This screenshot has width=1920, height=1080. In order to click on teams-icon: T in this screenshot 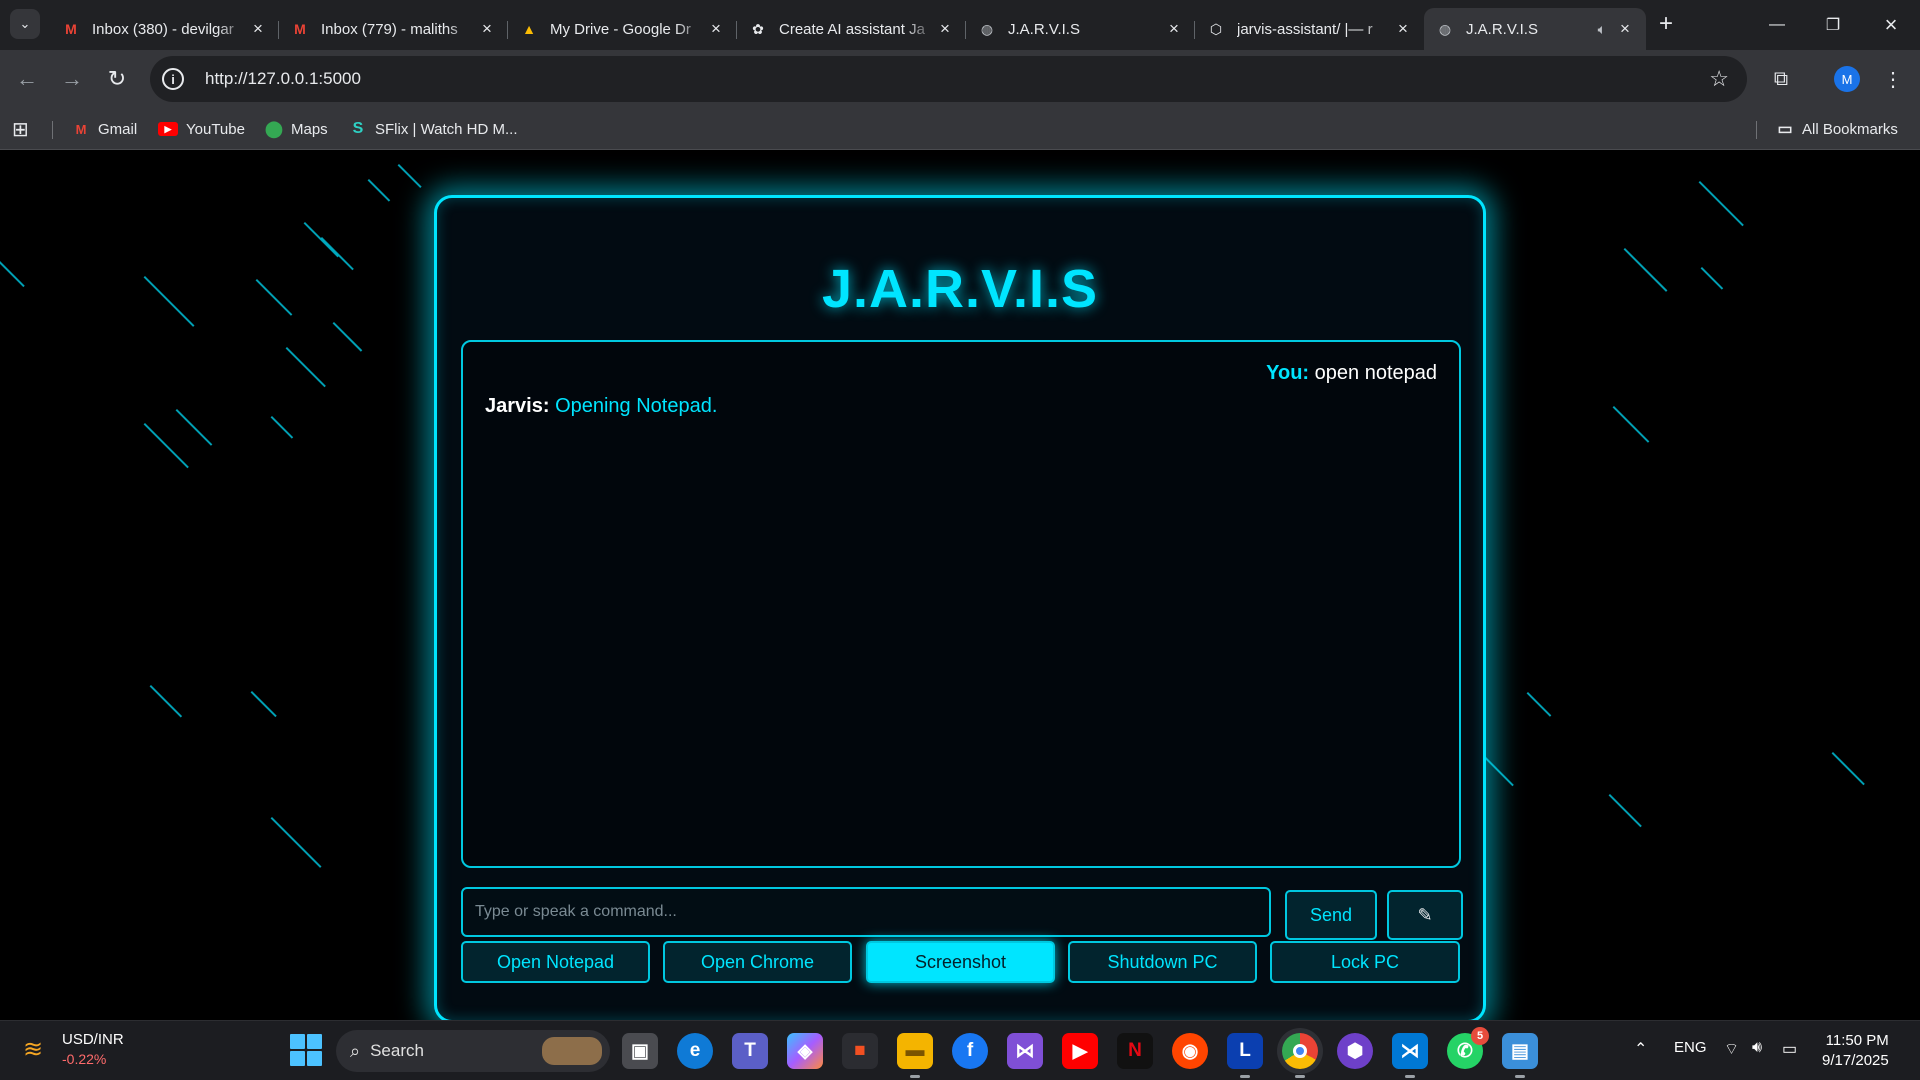, I will do `click(750, 1051)`.